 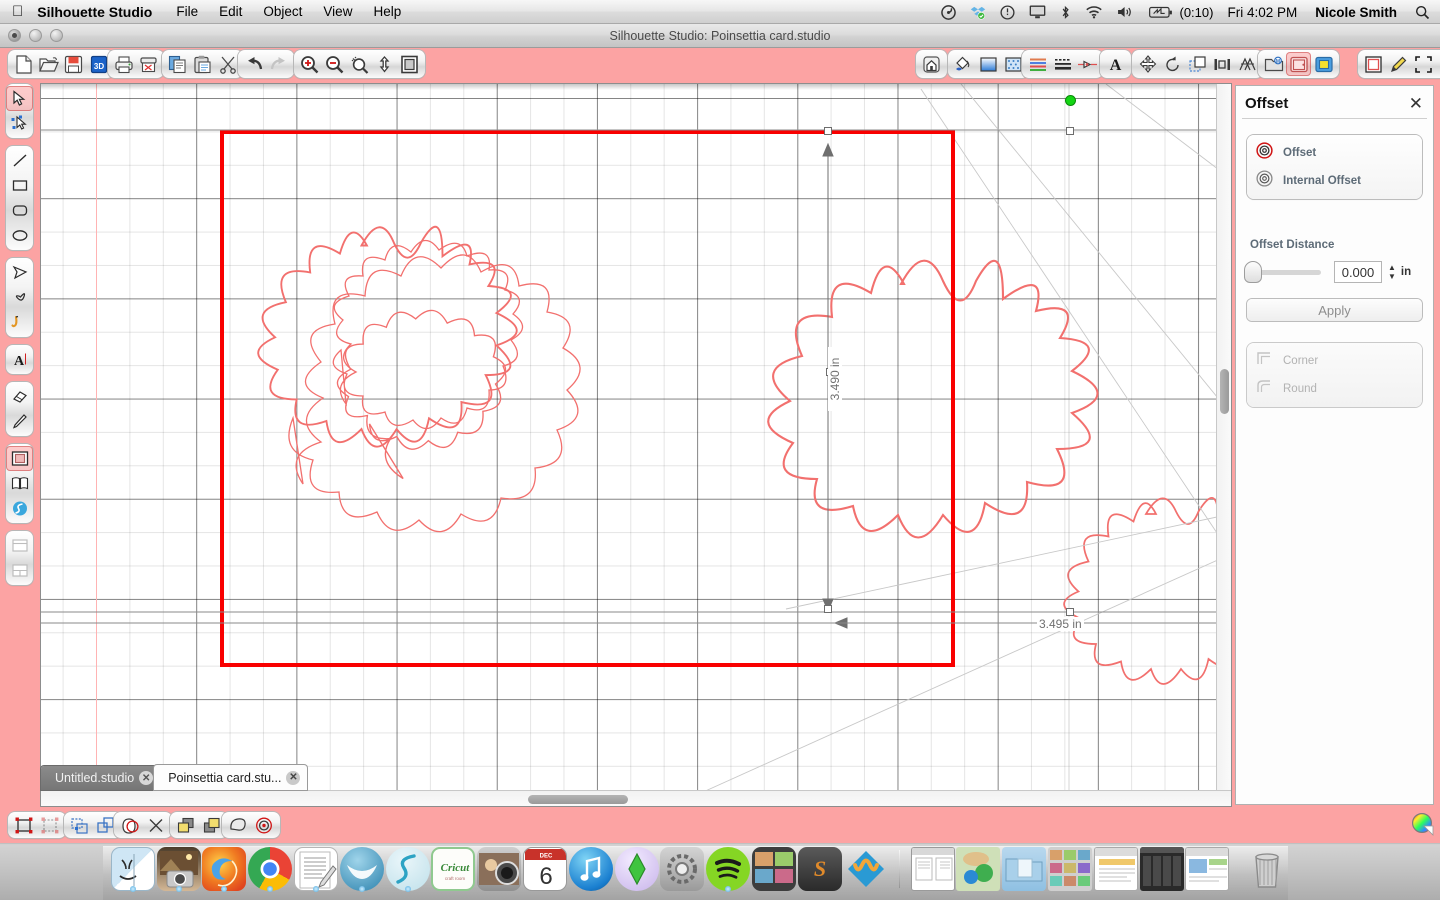 I want to click on move-arrows-icon, so click(x=1147, y=64).